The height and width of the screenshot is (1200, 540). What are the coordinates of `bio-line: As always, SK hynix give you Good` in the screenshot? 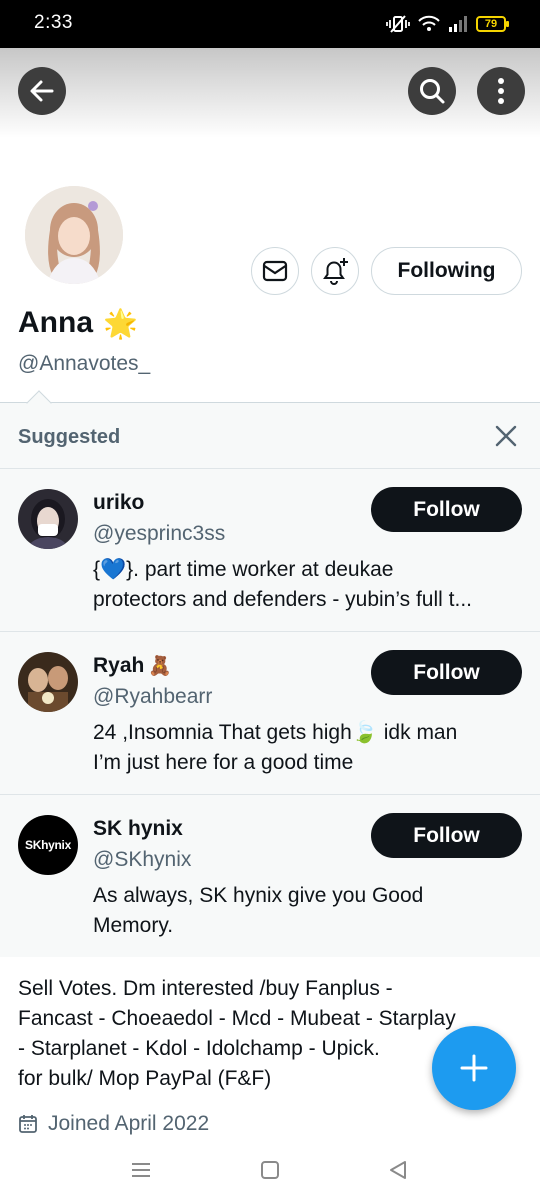 It's located at (258, 895).